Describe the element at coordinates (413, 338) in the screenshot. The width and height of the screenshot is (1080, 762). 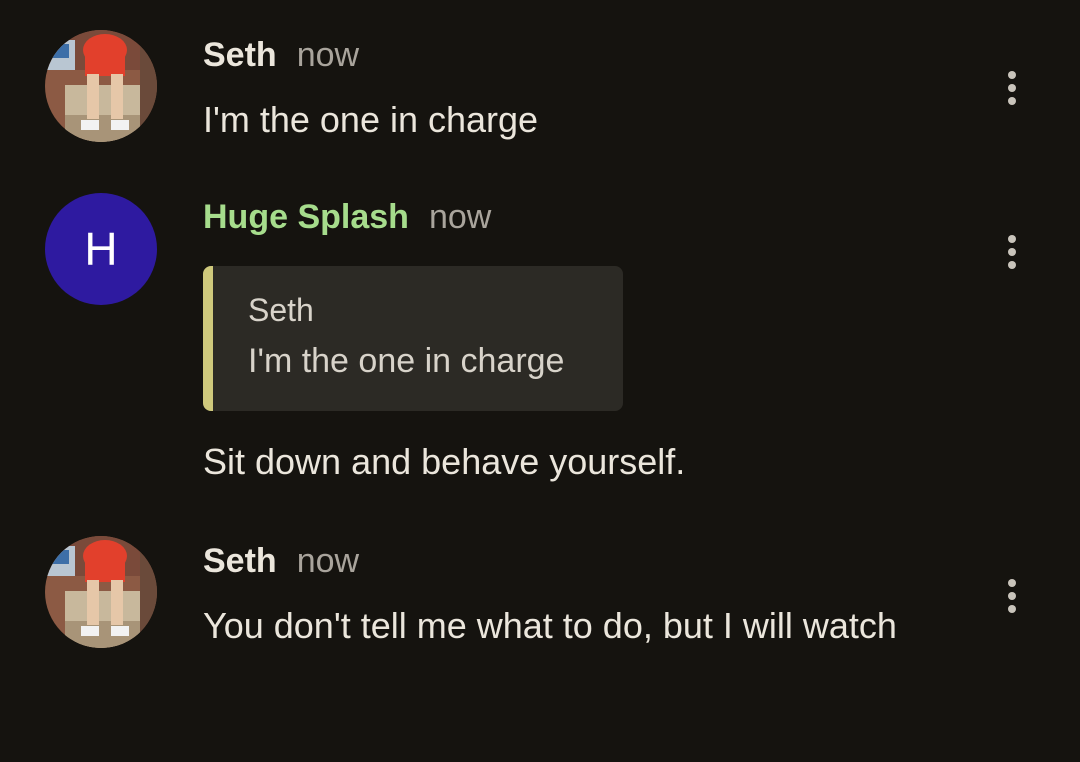
I see `quoted-message: Seth I'm the one in charge` at that location.